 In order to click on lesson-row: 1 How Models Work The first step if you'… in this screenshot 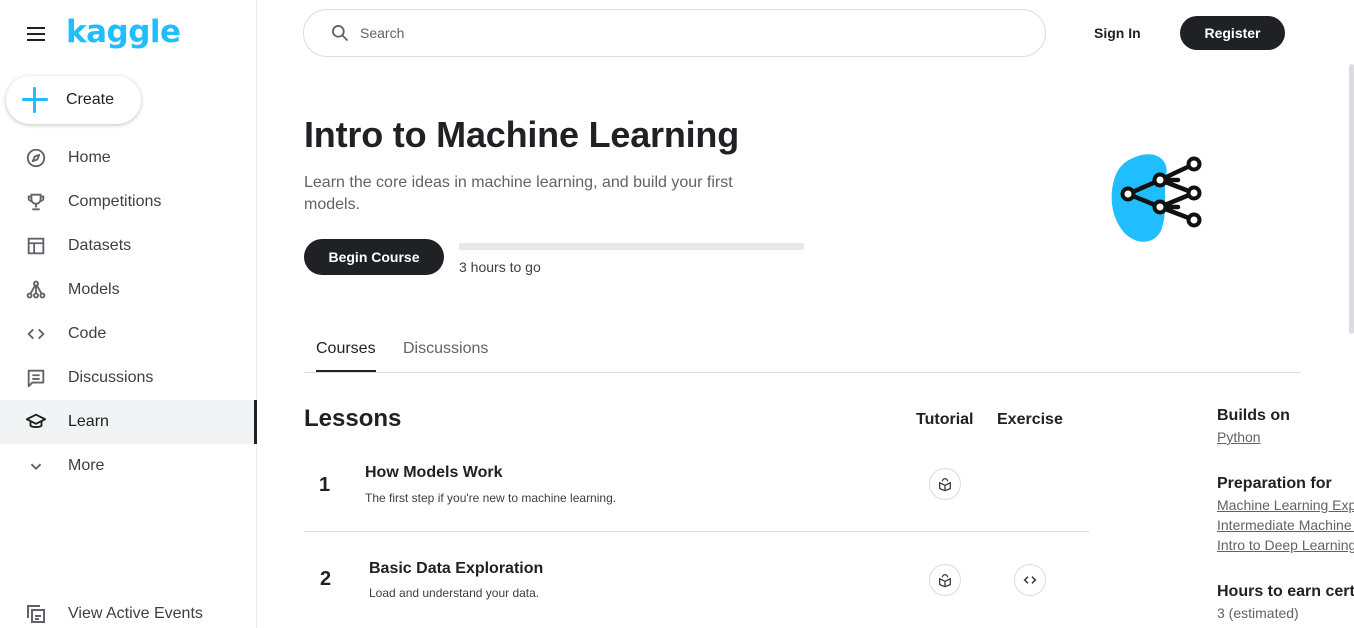, I will do `click(696, 490)`.